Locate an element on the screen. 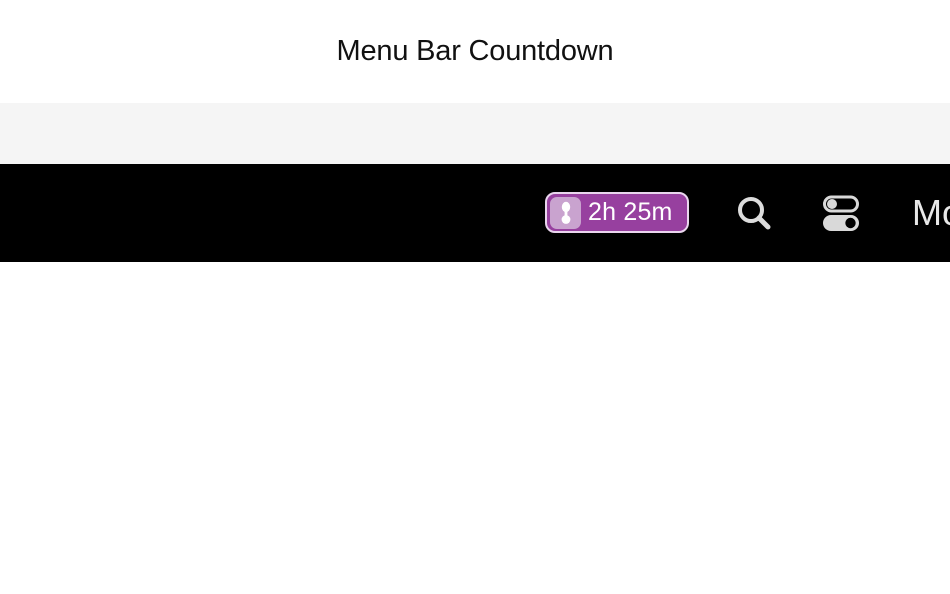 This screenshot has height=594, width=950. header-band is located at coordinates (475, 133).